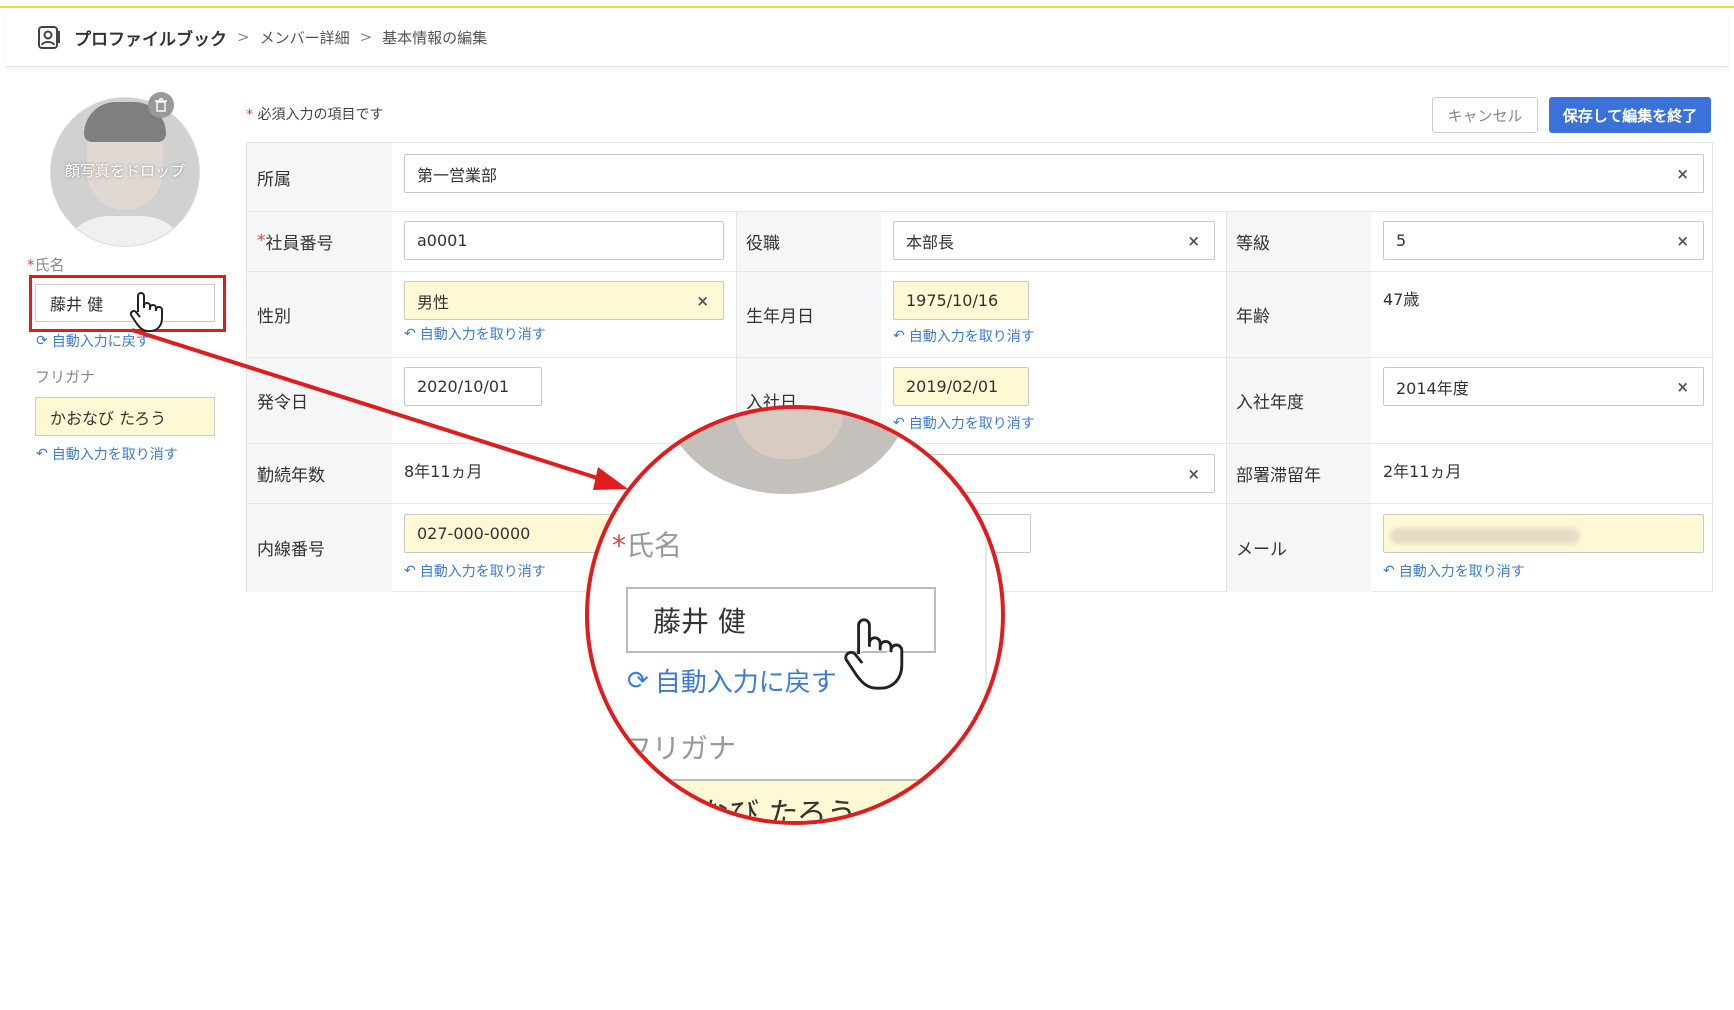  Describe the element at coordinates (964, 336) in the screenshot. I see `birthday-undo-link: ↶ 自動入力を取り消す` at that location.